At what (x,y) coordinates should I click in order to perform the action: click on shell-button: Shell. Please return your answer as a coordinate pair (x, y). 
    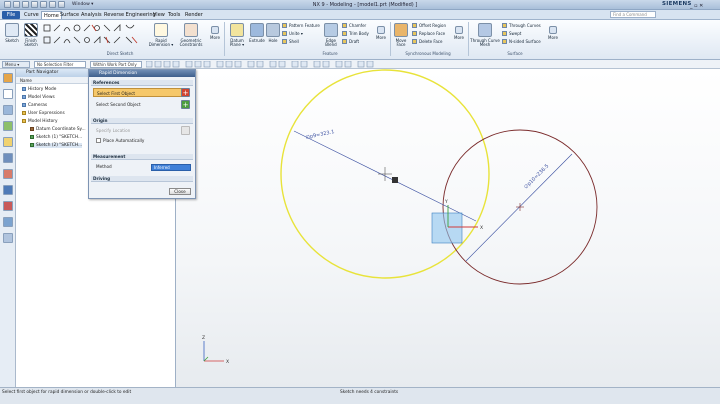
    Looking at the image, I should click on (290, 41).